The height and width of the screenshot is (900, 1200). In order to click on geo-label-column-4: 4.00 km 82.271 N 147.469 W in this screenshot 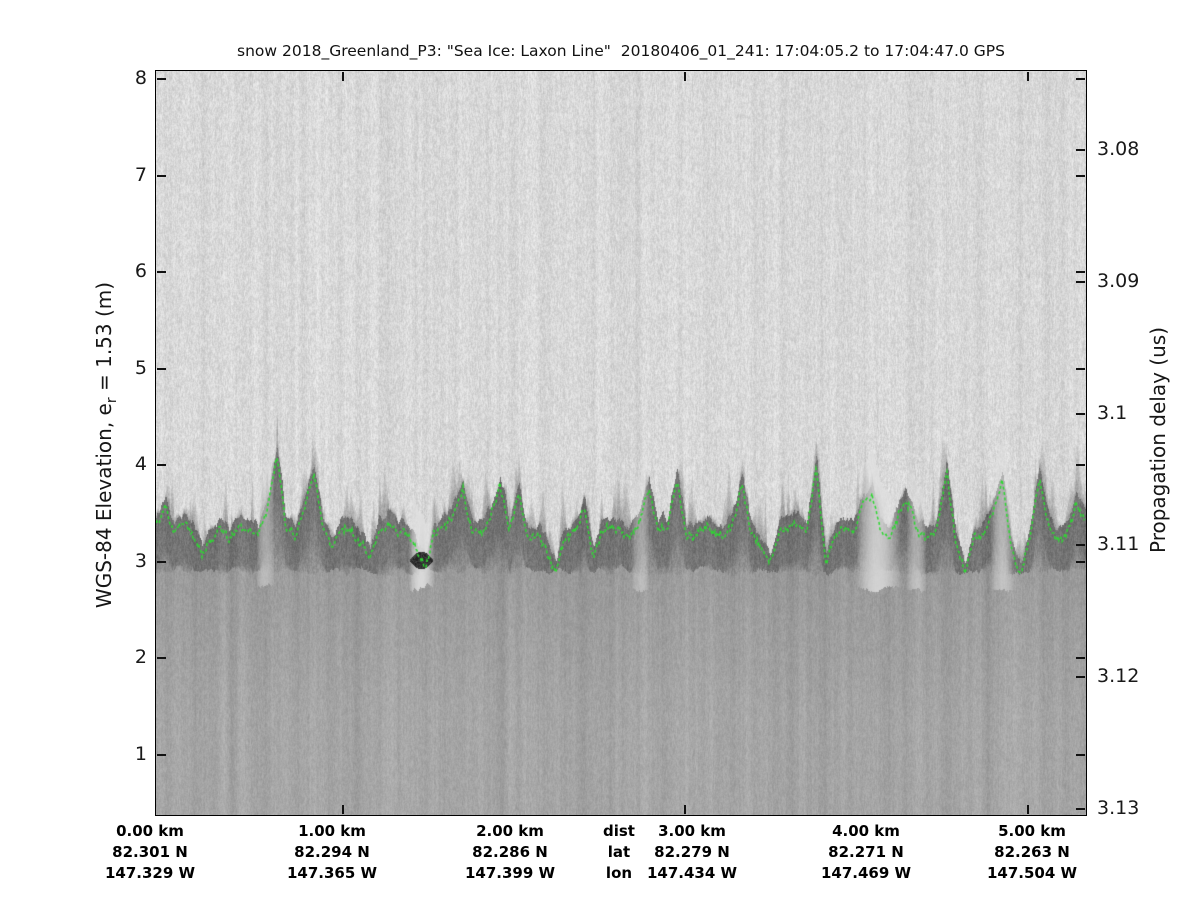, I will do `click(866, 852)`.